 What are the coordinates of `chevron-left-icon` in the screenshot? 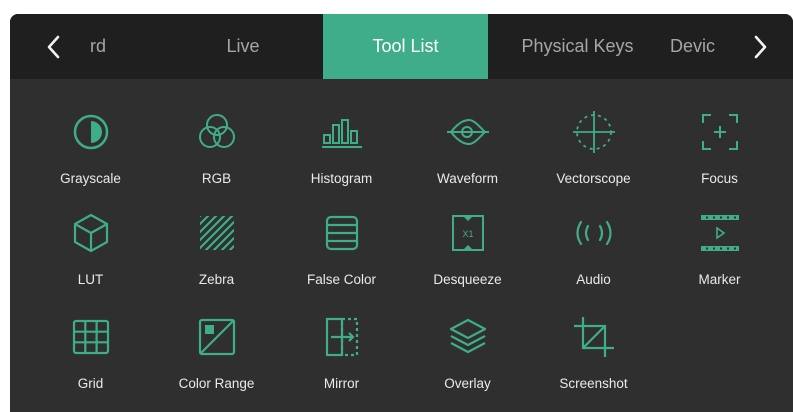 It's located at (54, 46).